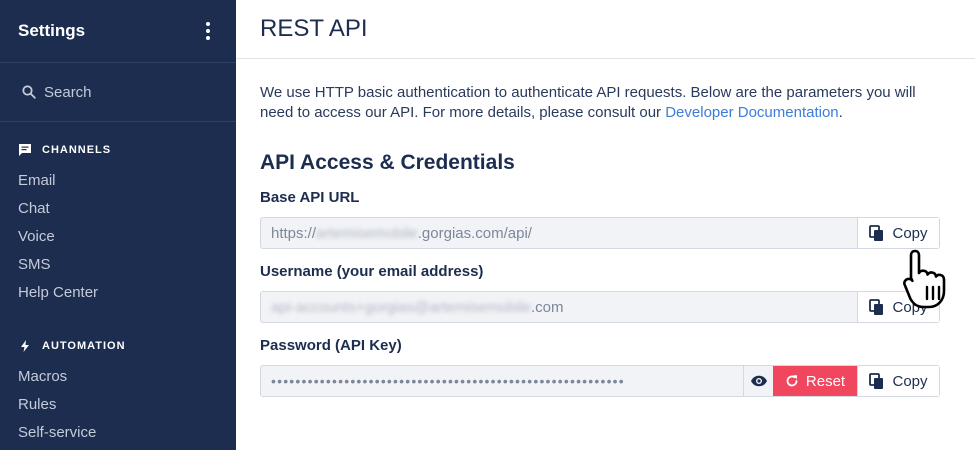 This screenshot has height=450, width=975. What do you see at coordinates (118, 264) in the screenshot?
I see `sidebar-item-sms: SMS` at bounding box center [118, 264].